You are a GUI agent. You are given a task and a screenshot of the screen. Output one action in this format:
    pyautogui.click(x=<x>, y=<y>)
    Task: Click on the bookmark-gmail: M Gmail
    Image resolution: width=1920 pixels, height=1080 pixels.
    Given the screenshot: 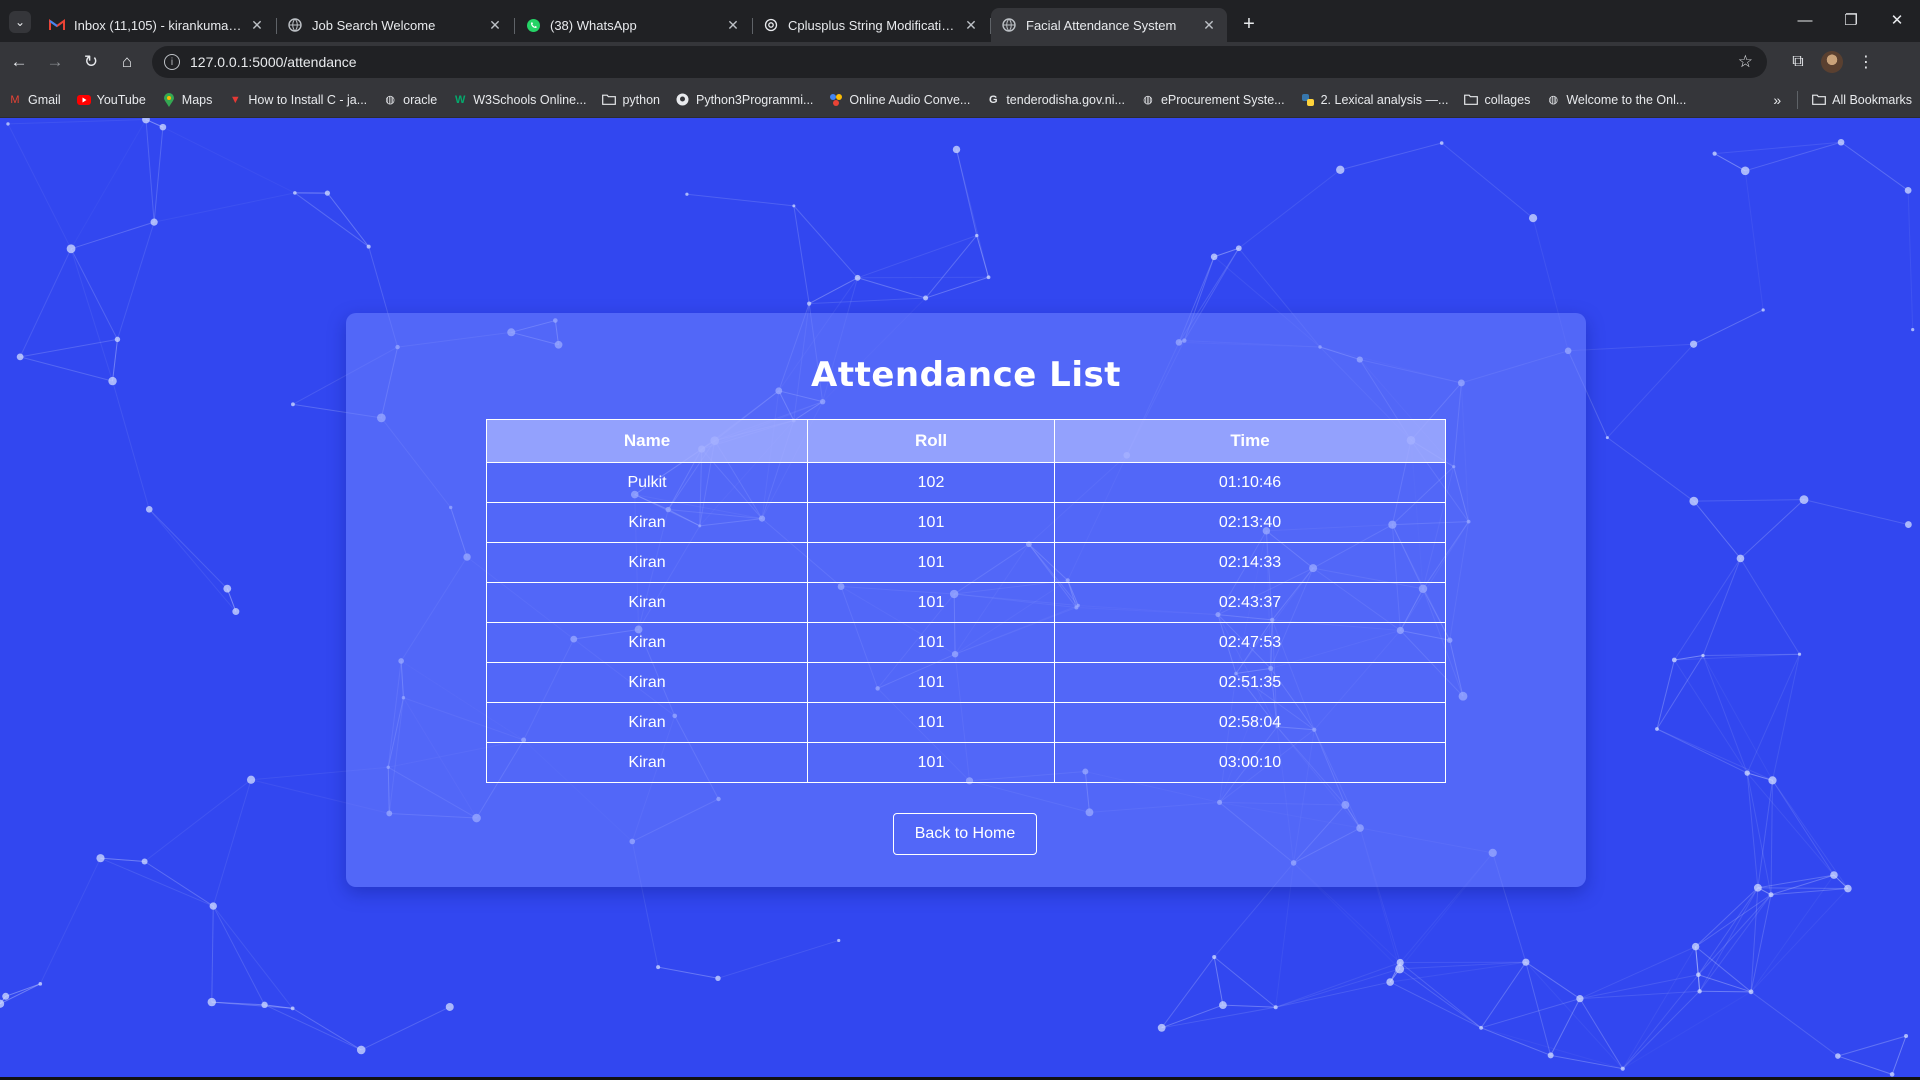 What is the action you would take?
    pyautogui.click(x=34, y=100)
    